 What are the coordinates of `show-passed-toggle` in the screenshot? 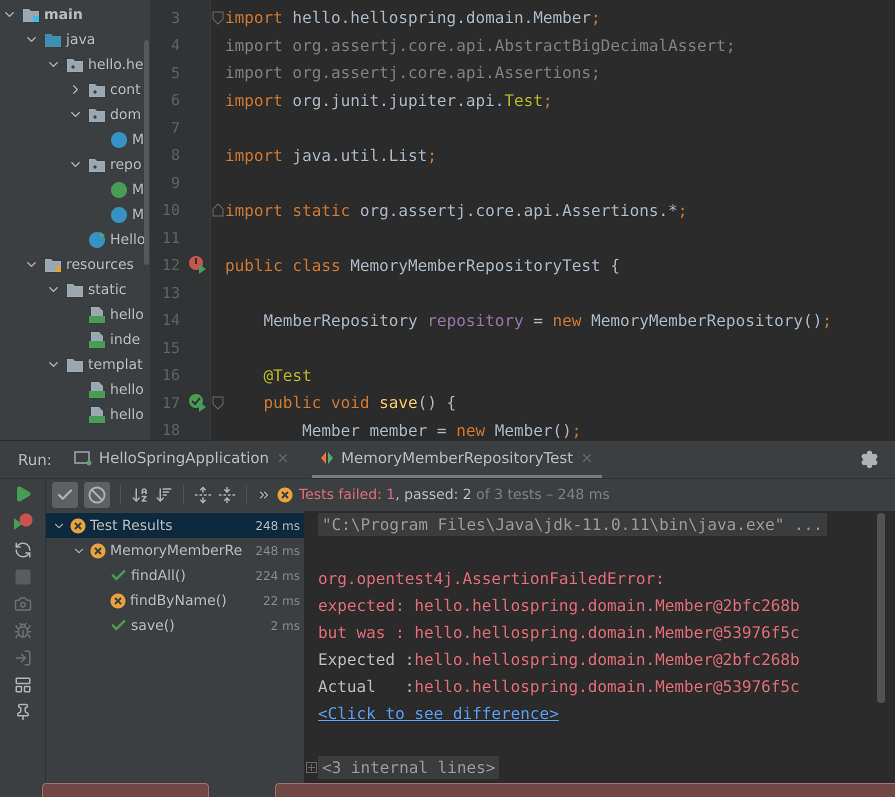 It's located at (65, 495).